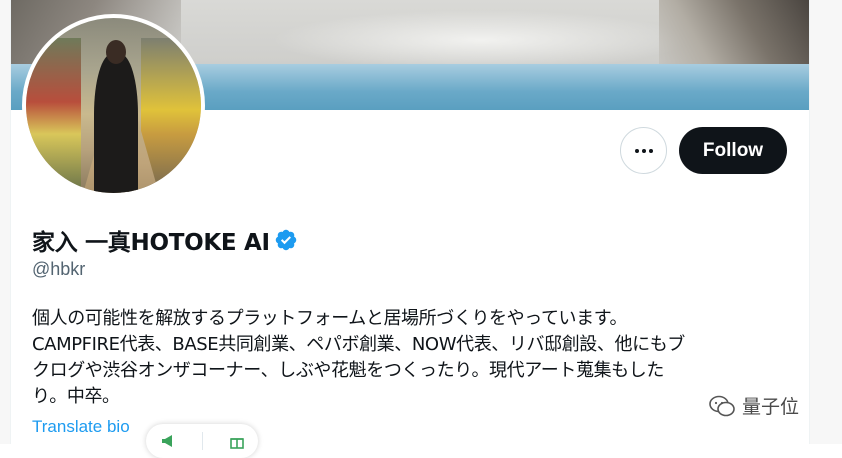  What do you see at coordinates (76, 396) in the screenshot?
I see `bio-line: り。中卒。` at bounding box center [76, 396].